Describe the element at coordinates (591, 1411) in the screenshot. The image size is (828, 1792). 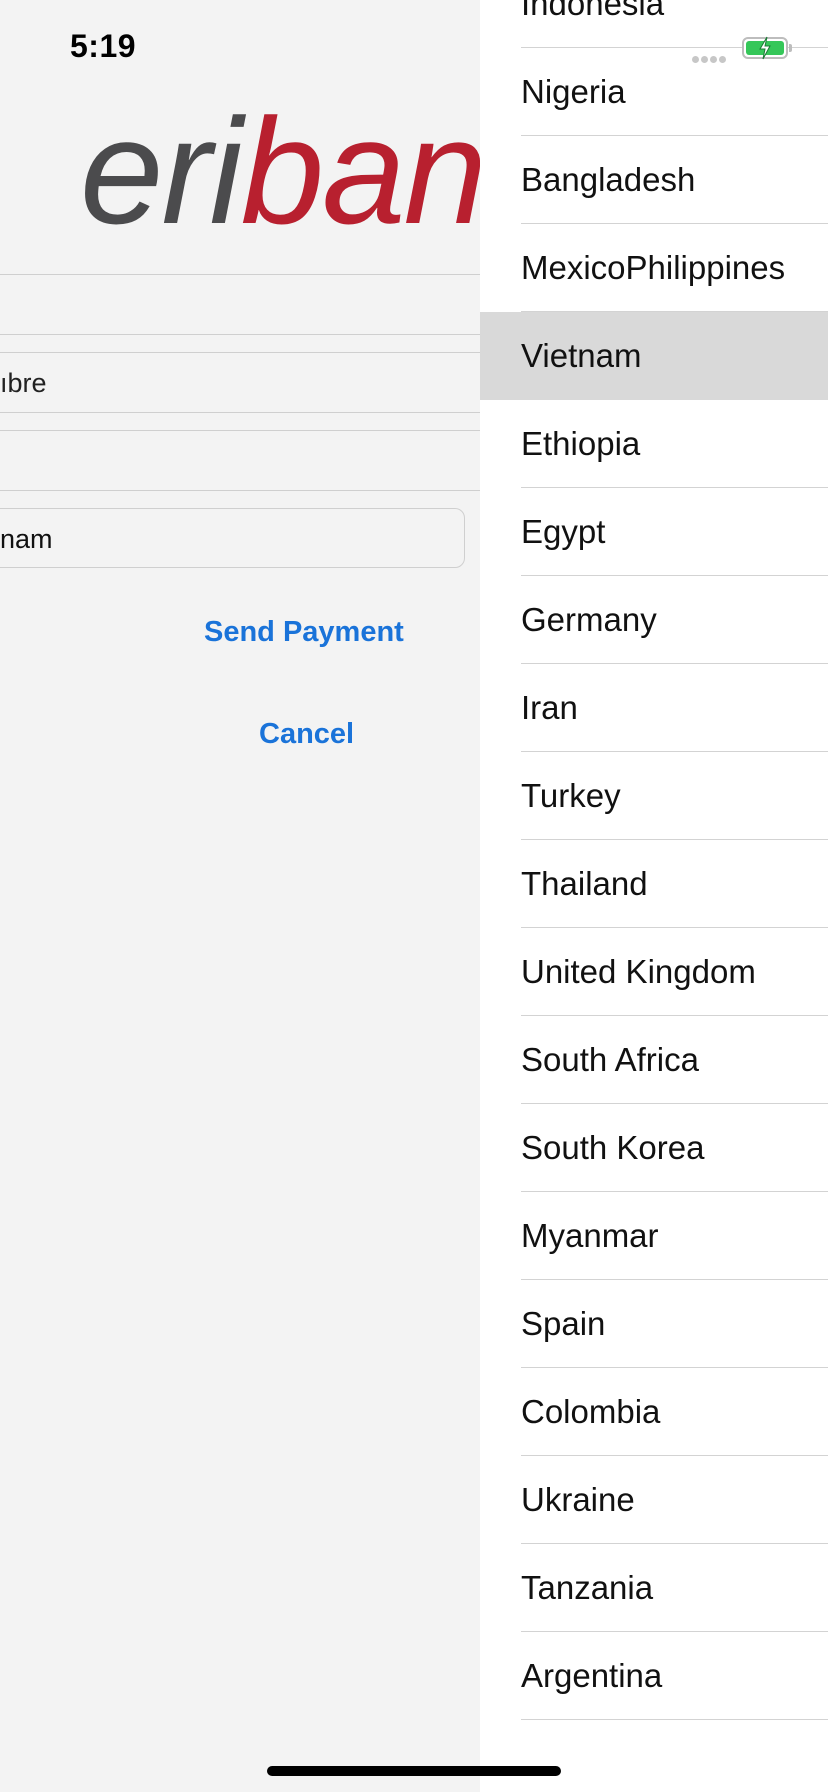
I see `country-option-label: Colombia` at that location.